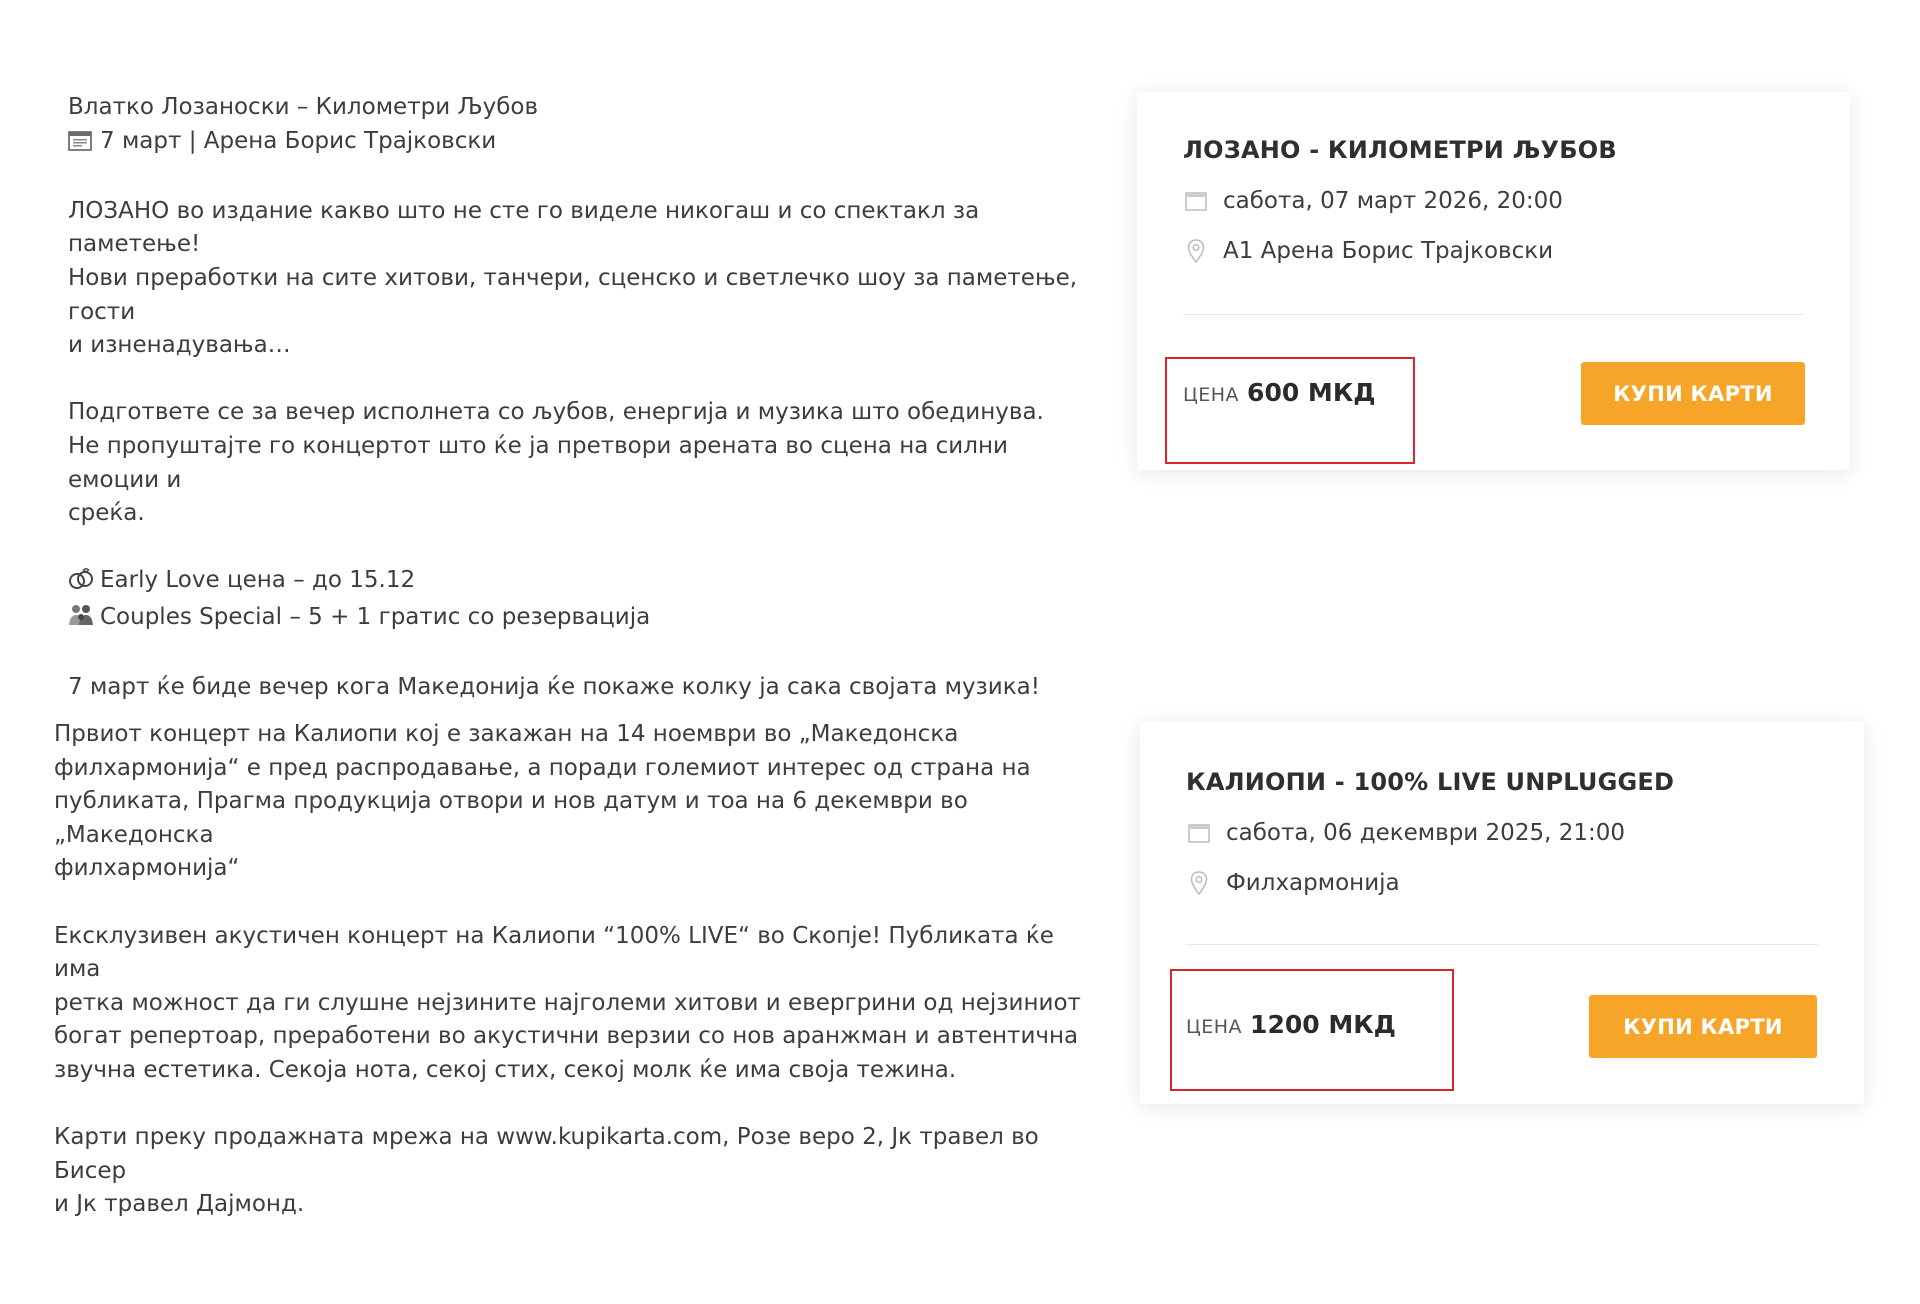 This screenshot has height=1304, width=1920. What do you see at coordinates (147, 868) in the screenshot?
I see `desc-line: филхармонија“` at bounding box center [147, 868].